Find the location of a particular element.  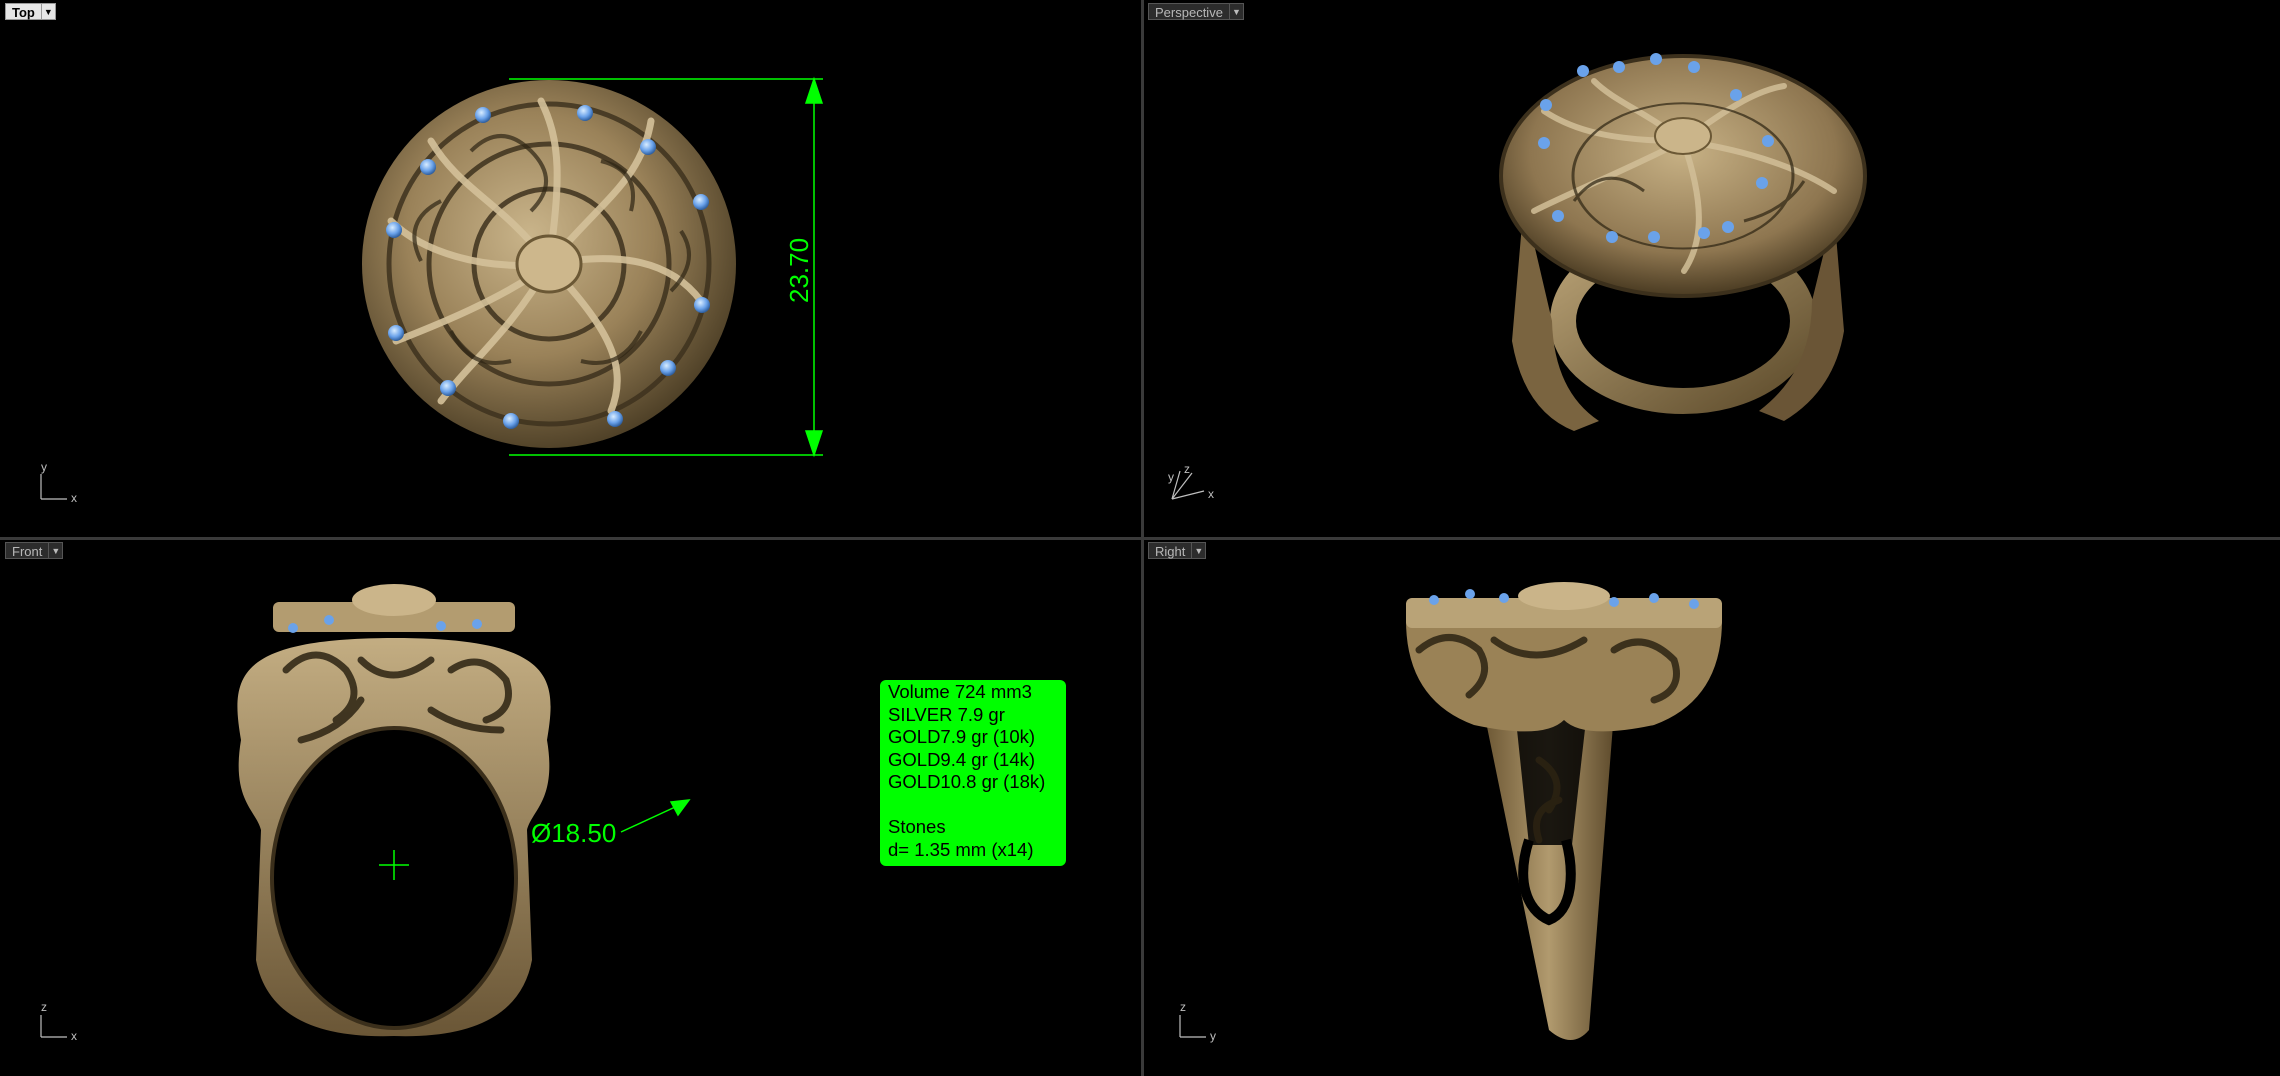

ring-top-shape is located at coordinates (549, 264).